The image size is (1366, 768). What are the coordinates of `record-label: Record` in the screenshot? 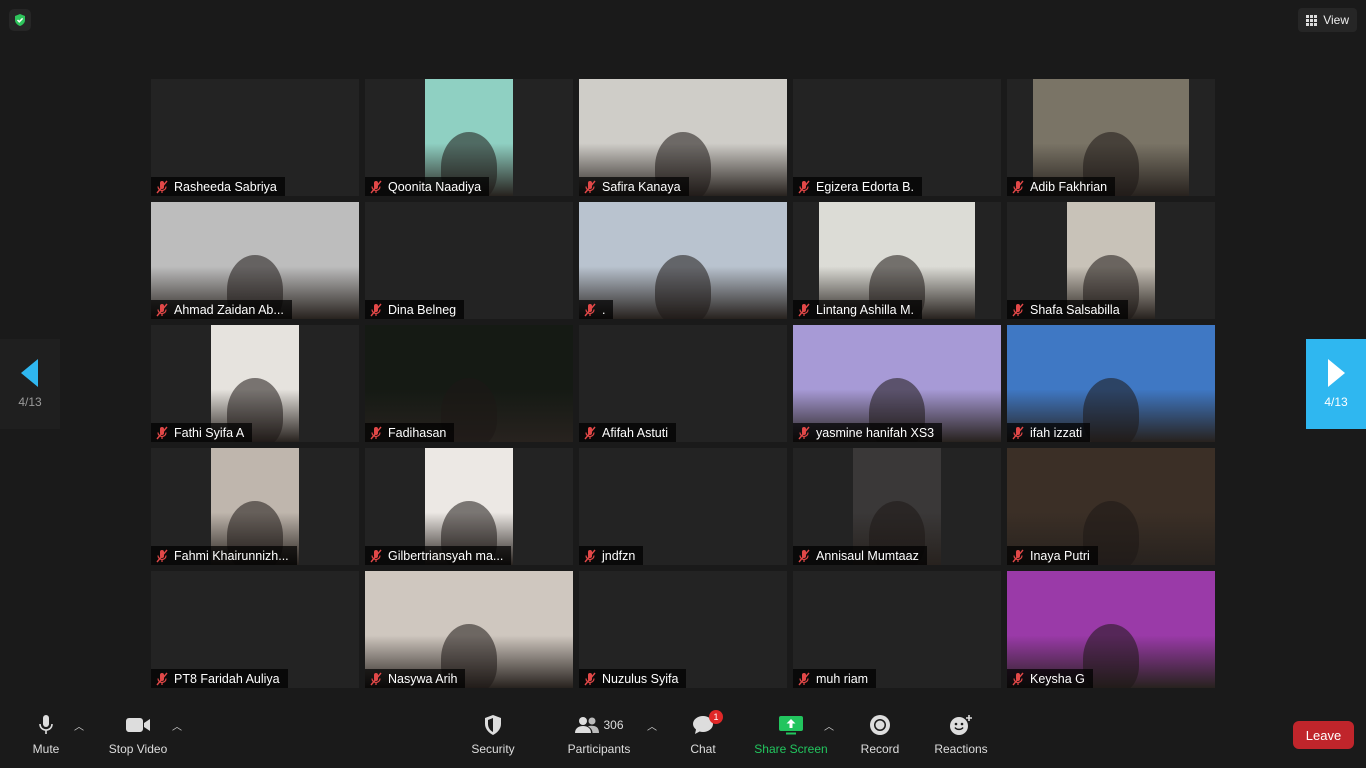 It's located at (880, 749).